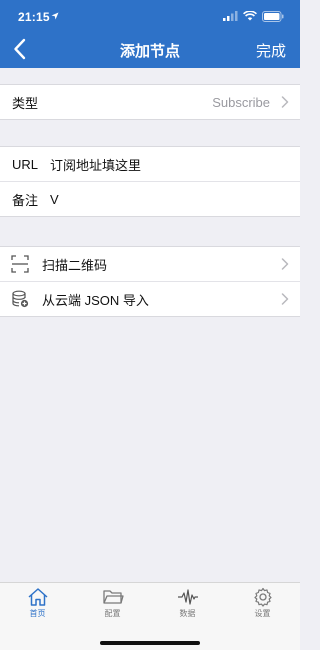  I want to click on cloud-import-label: 从云端 JSON 导入, so click(95, 300).